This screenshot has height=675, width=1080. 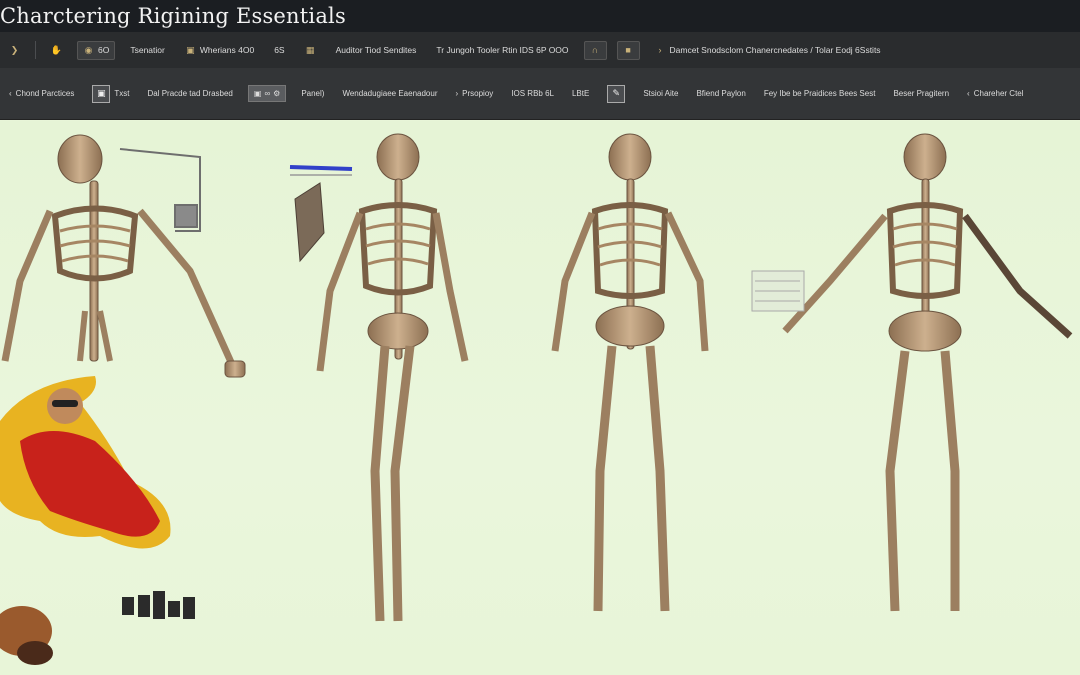 I want to click on beser-label: Beser Pragitern, so click(x=921, y=93).